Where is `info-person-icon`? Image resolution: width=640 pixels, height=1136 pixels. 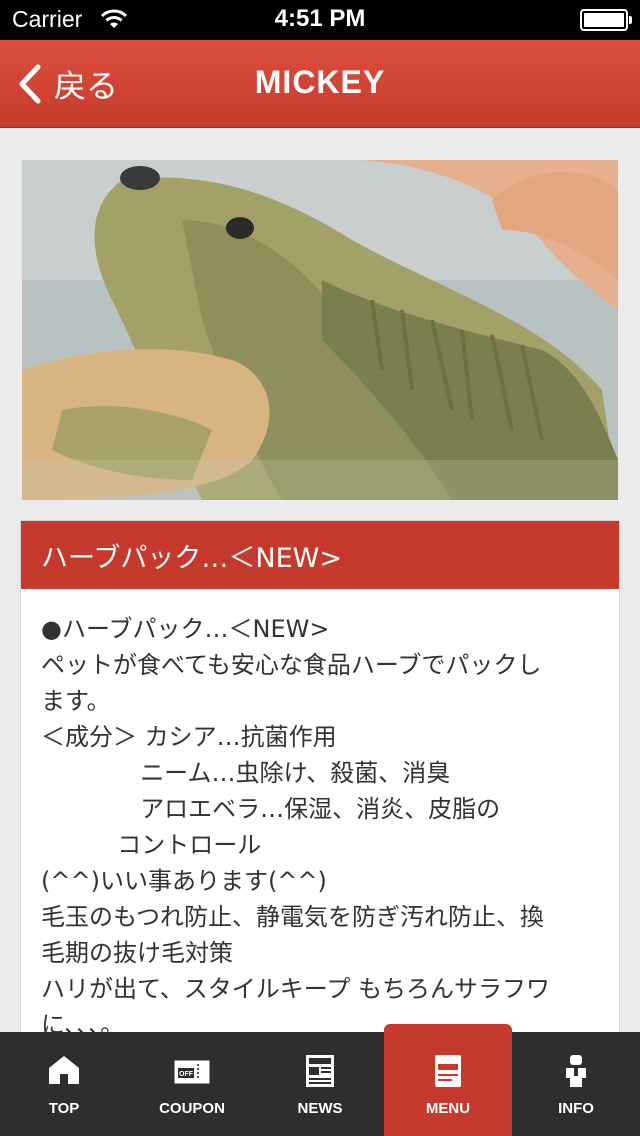 info-person-icon is located at coordinates (576, 1071).